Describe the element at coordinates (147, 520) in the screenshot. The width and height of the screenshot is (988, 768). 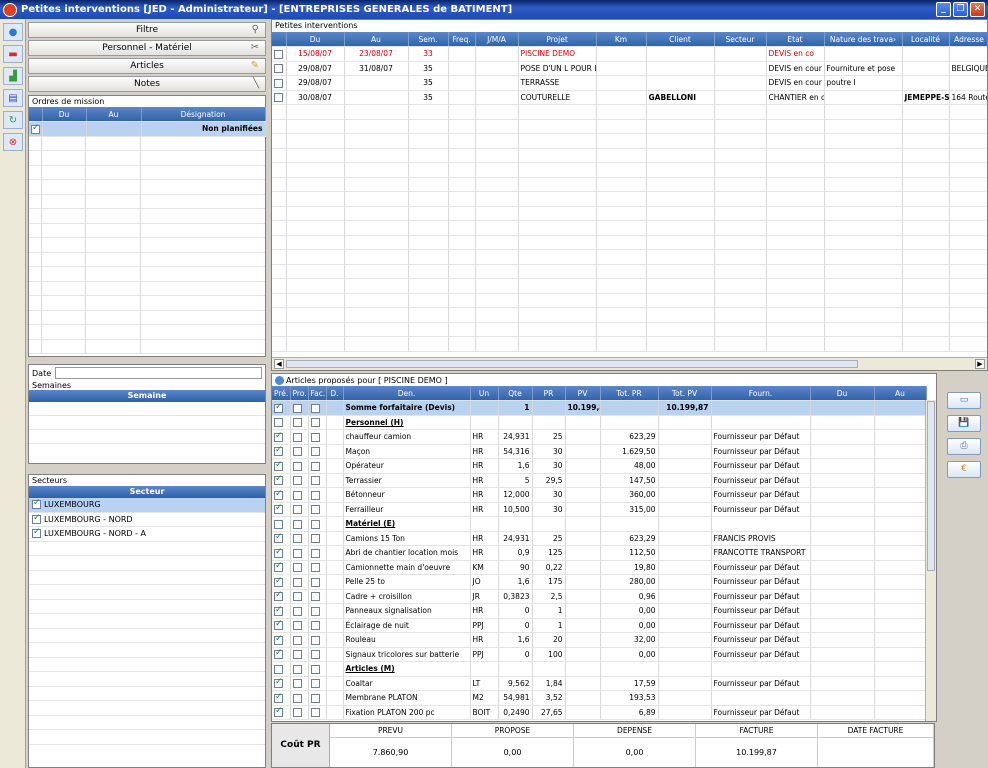
I see `secteur-item: LUXEMBOURG - NORD` at that location.